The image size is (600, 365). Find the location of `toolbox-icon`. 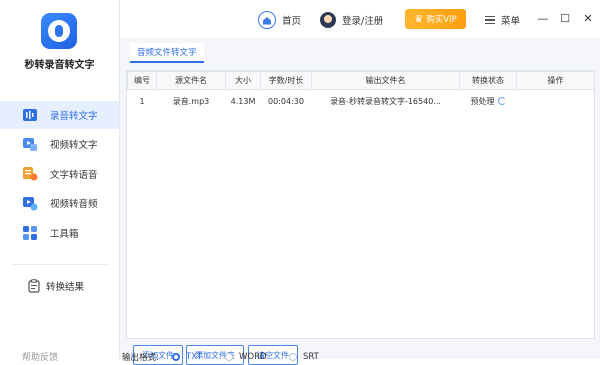

toolbox-icon is located at coordinates (30, 233).